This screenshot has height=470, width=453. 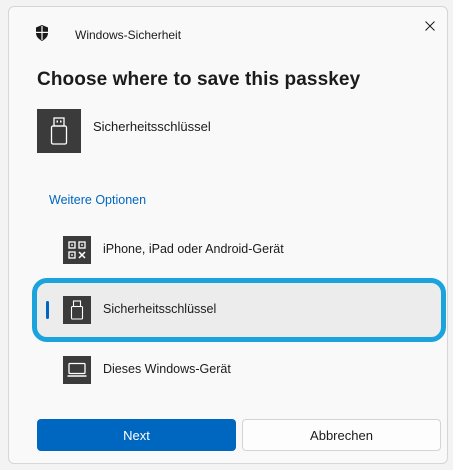 What do you see at coordinates (239, 310) in the screenshot?
I see `option-security-key: Sicherheitsschlüssel` at bounding box center [239, 310].